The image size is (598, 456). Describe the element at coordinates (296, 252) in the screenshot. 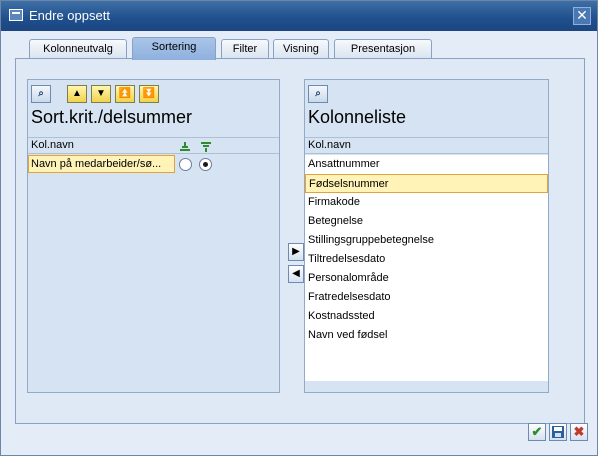

I see `add-to-sort-button: ▶` at that location.